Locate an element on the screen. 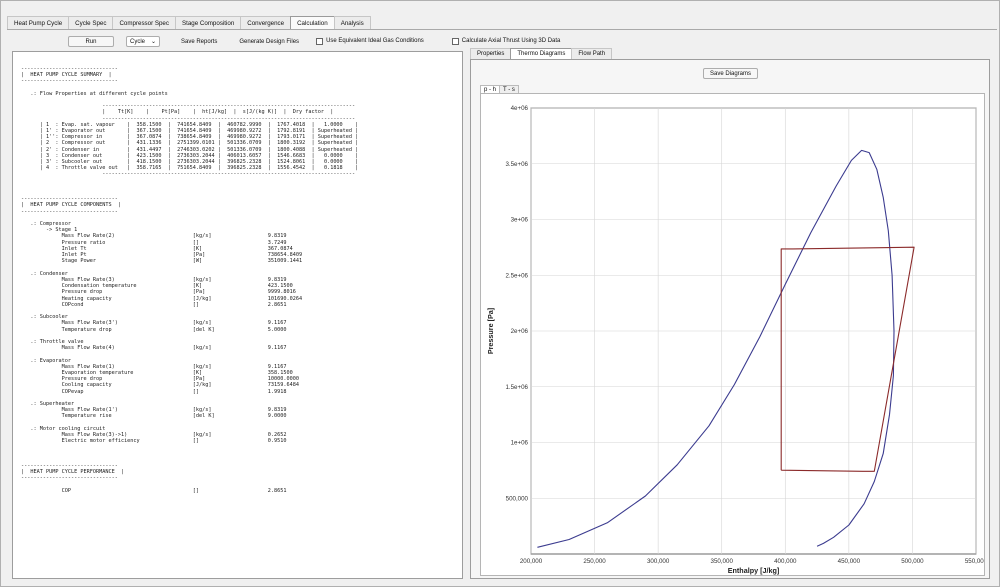  tab-compressor-spec: Compressor Spec is located at coordinates (144, 23).